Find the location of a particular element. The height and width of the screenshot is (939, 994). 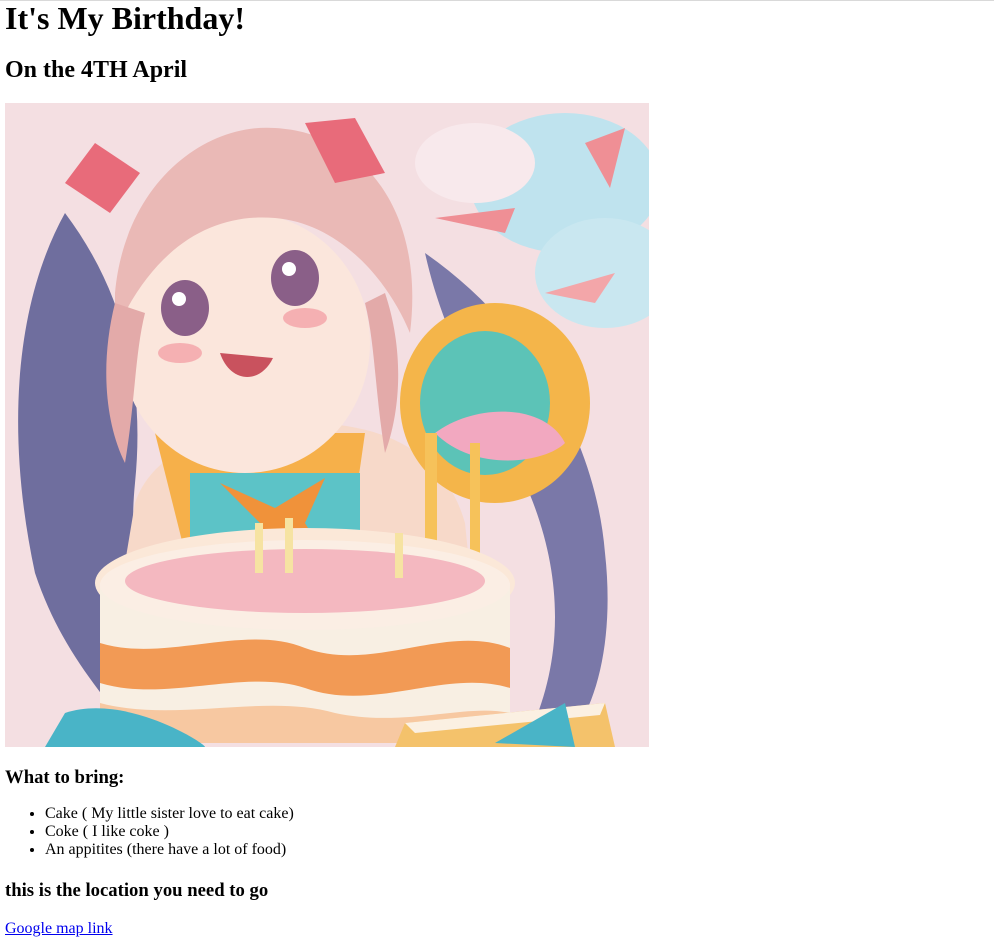

bring-item-coke: Coke ( I like coke ) is located at coordinates (517, 832).